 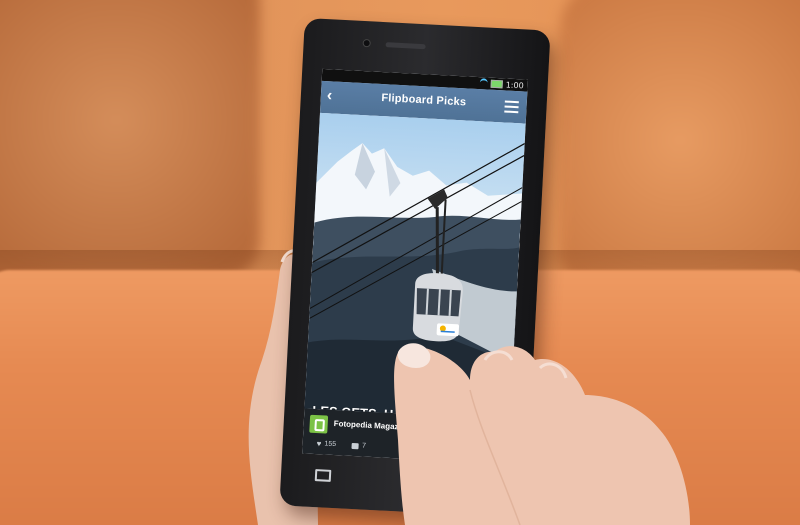 I want to click on comments-count: 7, so click(x=364, y=446).